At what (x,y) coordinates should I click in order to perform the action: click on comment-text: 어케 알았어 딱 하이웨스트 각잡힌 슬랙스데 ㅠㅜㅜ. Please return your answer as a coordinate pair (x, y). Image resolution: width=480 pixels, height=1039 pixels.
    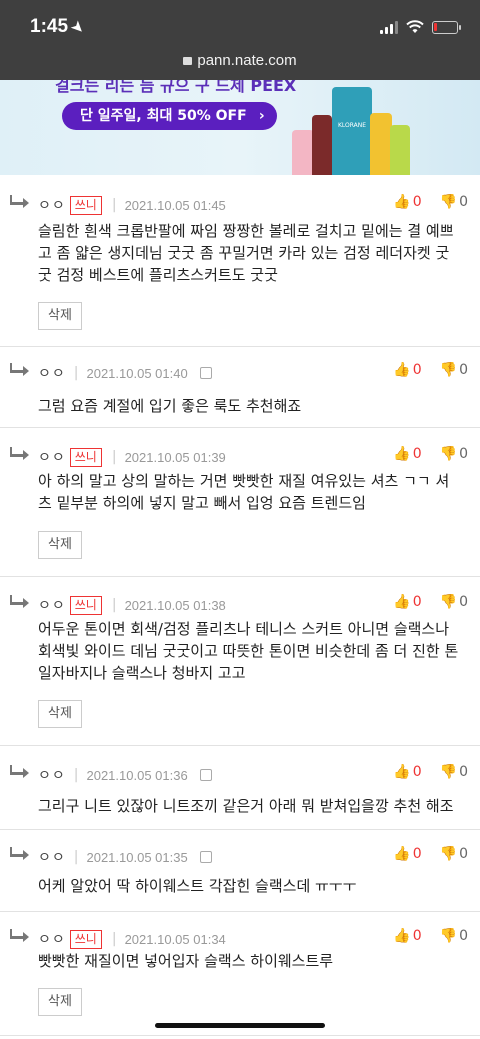
    Looking at the image, I should click on (197, 886).